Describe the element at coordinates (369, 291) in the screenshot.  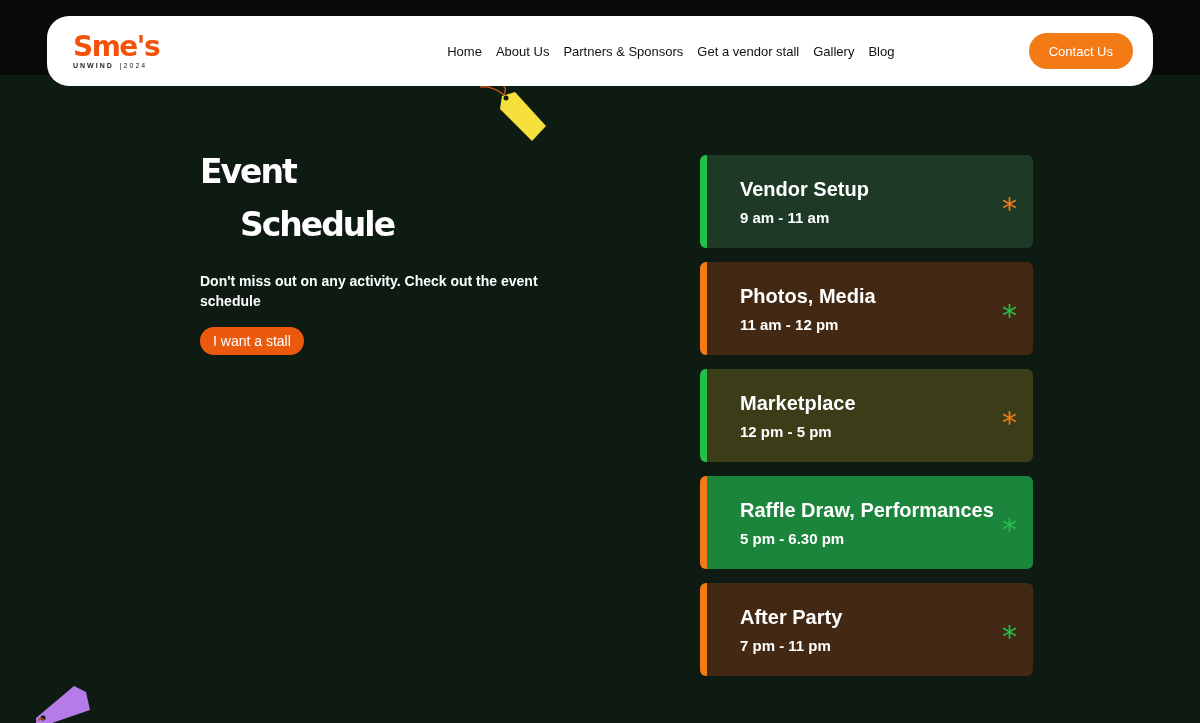
I see `description-text: Don't miss out on any activity. Check out the event schedule` at that location.